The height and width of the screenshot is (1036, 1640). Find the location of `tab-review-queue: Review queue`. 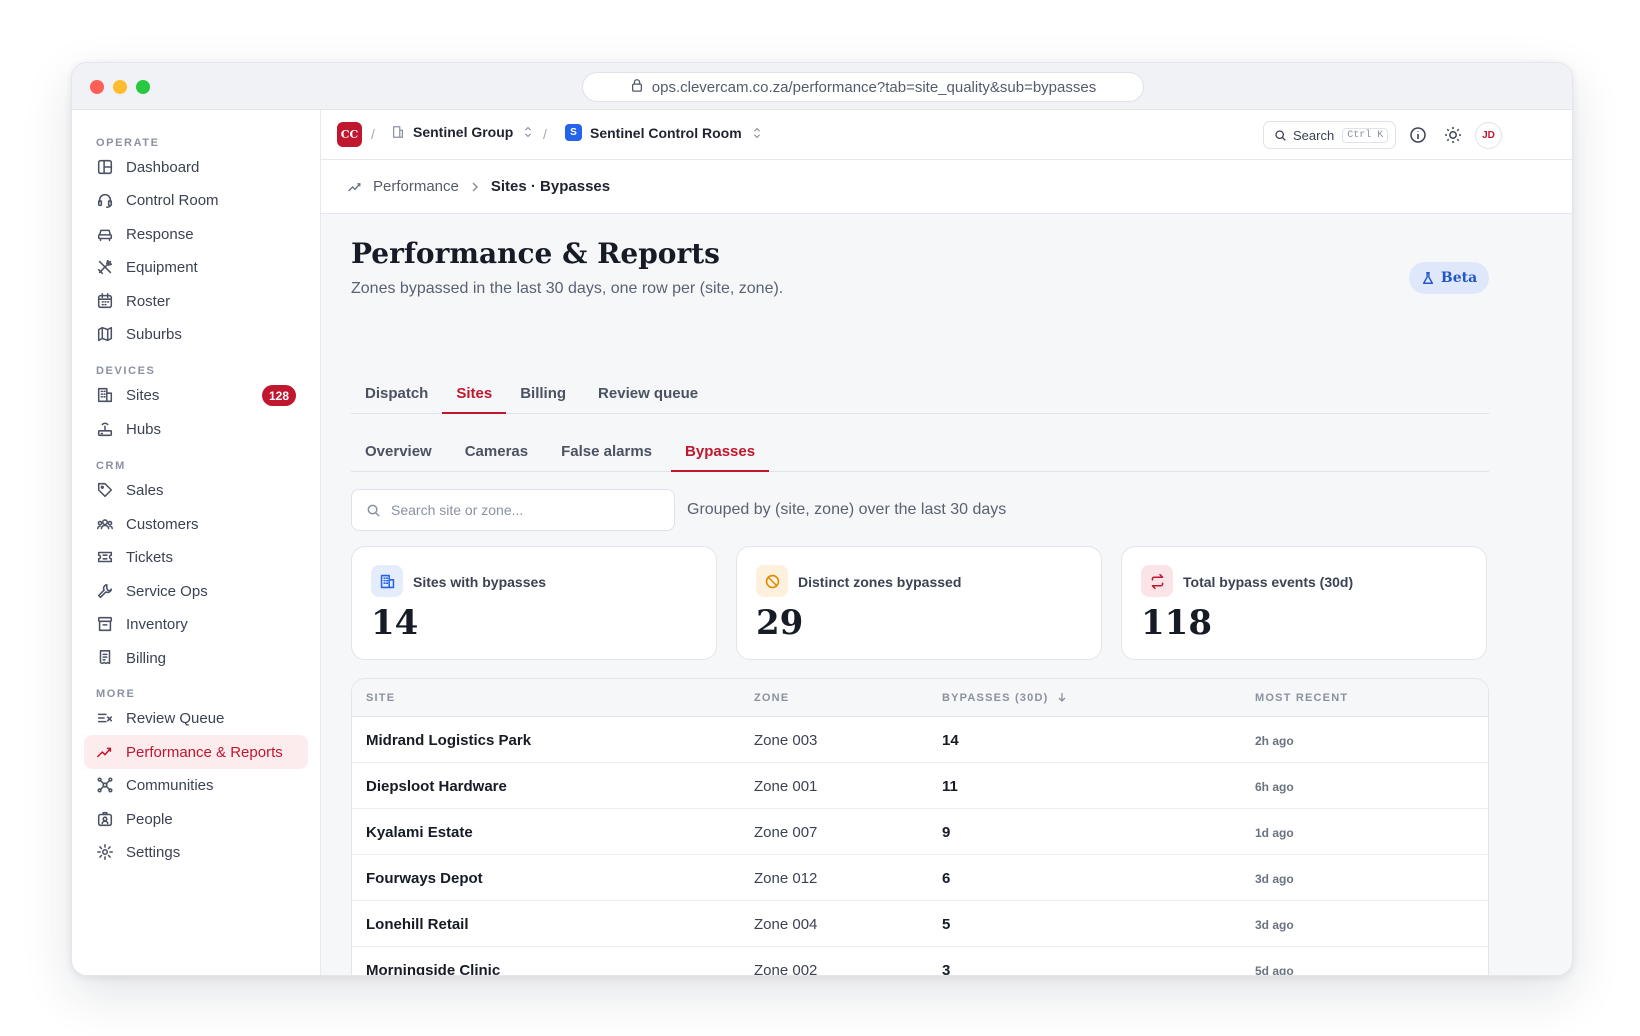

tab-review-queue: Review queue is located at coordinates (646, 393).